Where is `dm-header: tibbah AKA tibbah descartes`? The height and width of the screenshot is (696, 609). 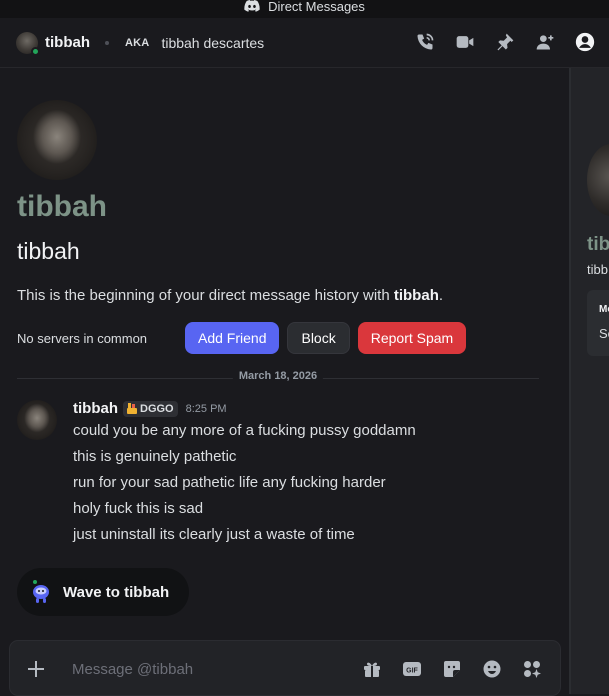 dm-header: tibbah AKA tibbah descartes is located at coordinates (304, 43).